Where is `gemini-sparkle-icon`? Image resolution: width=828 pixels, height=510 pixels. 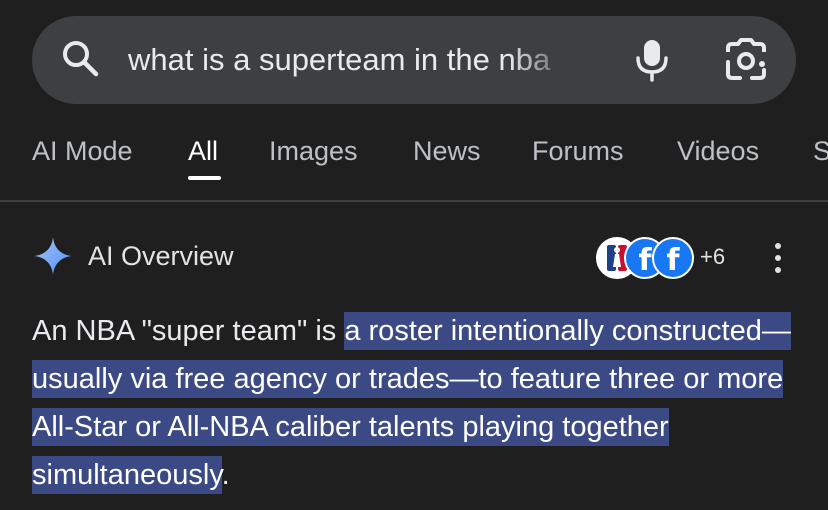
gemini-sparkle-icon is located at coordinates (53, 256).